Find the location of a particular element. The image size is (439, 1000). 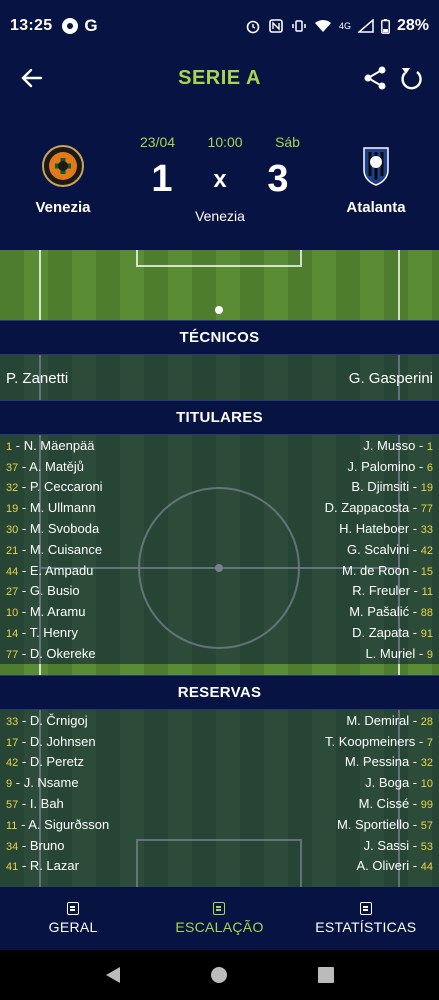

sub-row: 34 - Bruno J. Sassi - 53 is located at coordinates (219, 845).